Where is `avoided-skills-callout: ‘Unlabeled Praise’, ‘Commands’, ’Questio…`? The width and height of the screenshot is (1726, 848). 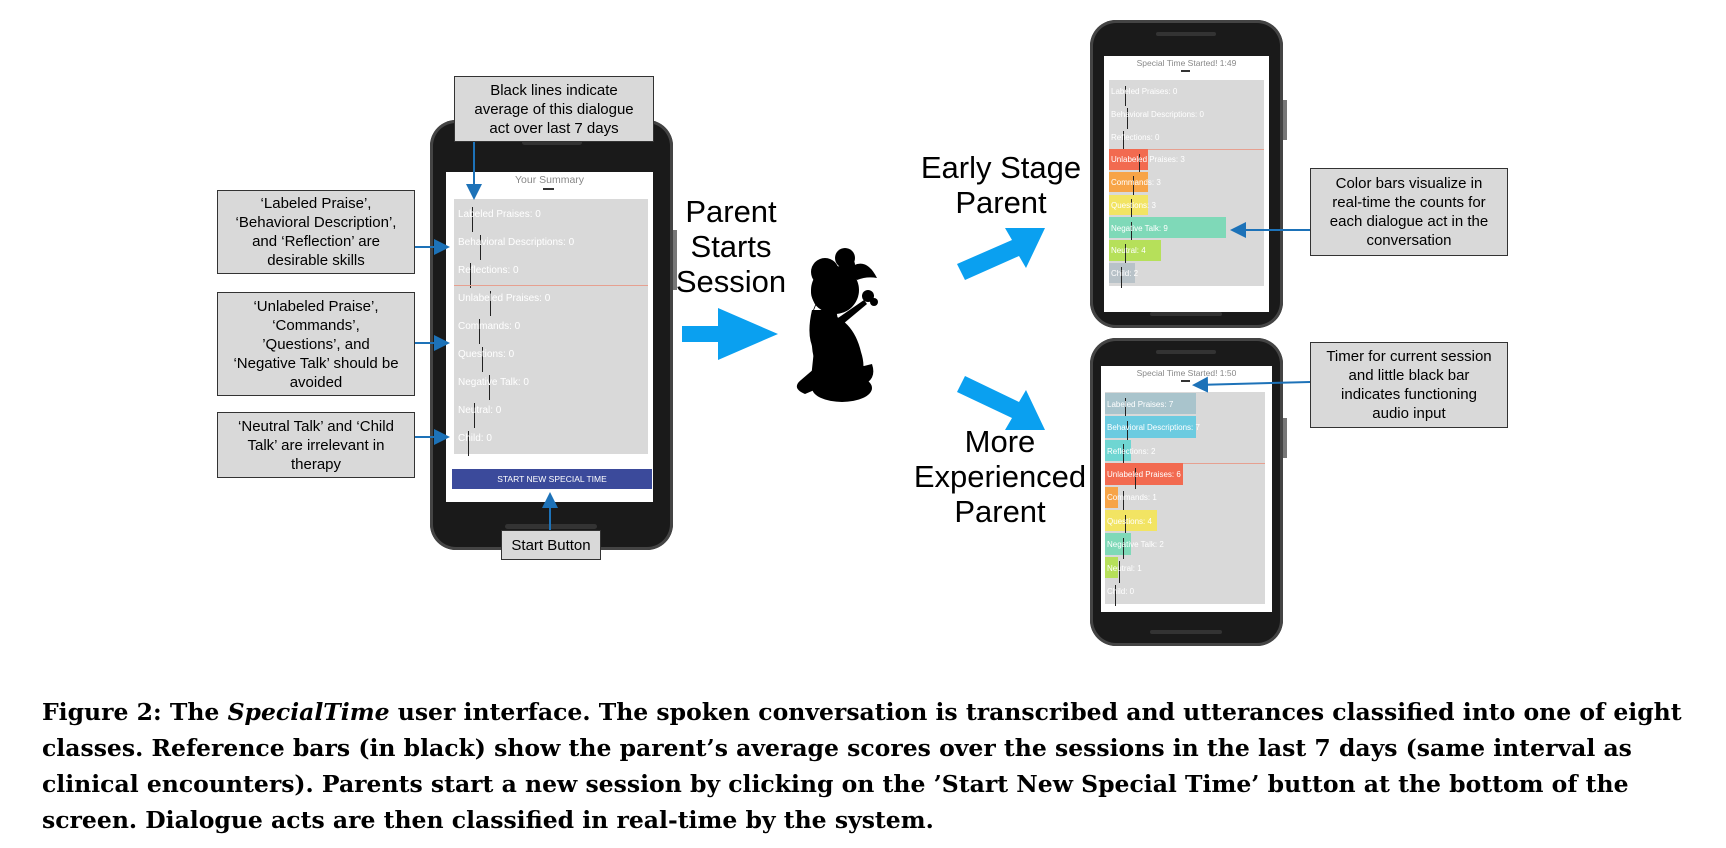
avoided-skills-callout: ‘Unlabeled Praise’, ‘Commands’, ’Questio… is located at coordinates (316, 344).